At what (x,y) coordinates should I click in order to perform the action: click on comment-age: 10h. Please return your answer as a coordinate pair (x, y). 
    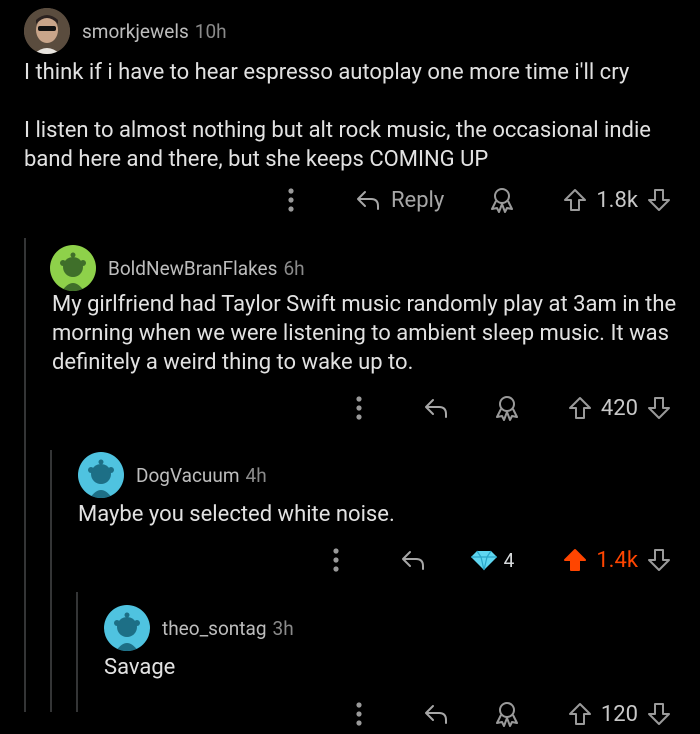
    Looking at the image, I should click on (210, 31).